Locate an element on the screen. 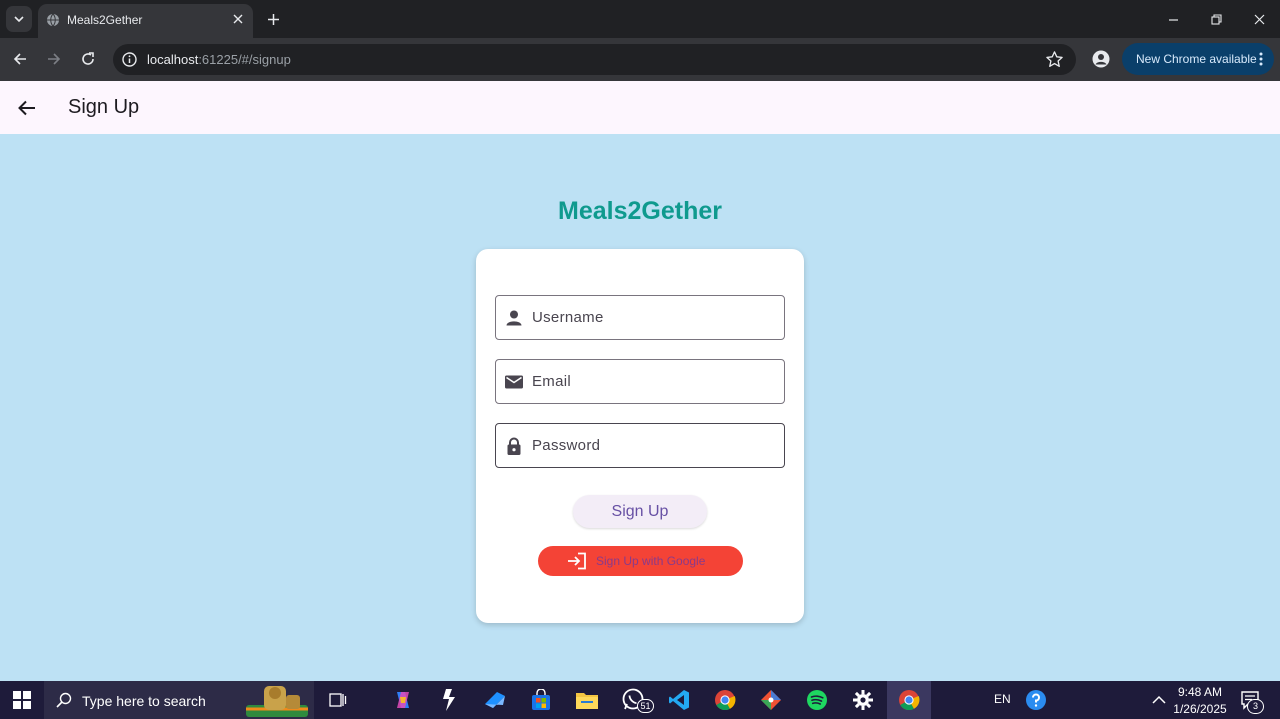 This screenshot has height=719, width=1280. email-field is located at coordinates (640, 381).